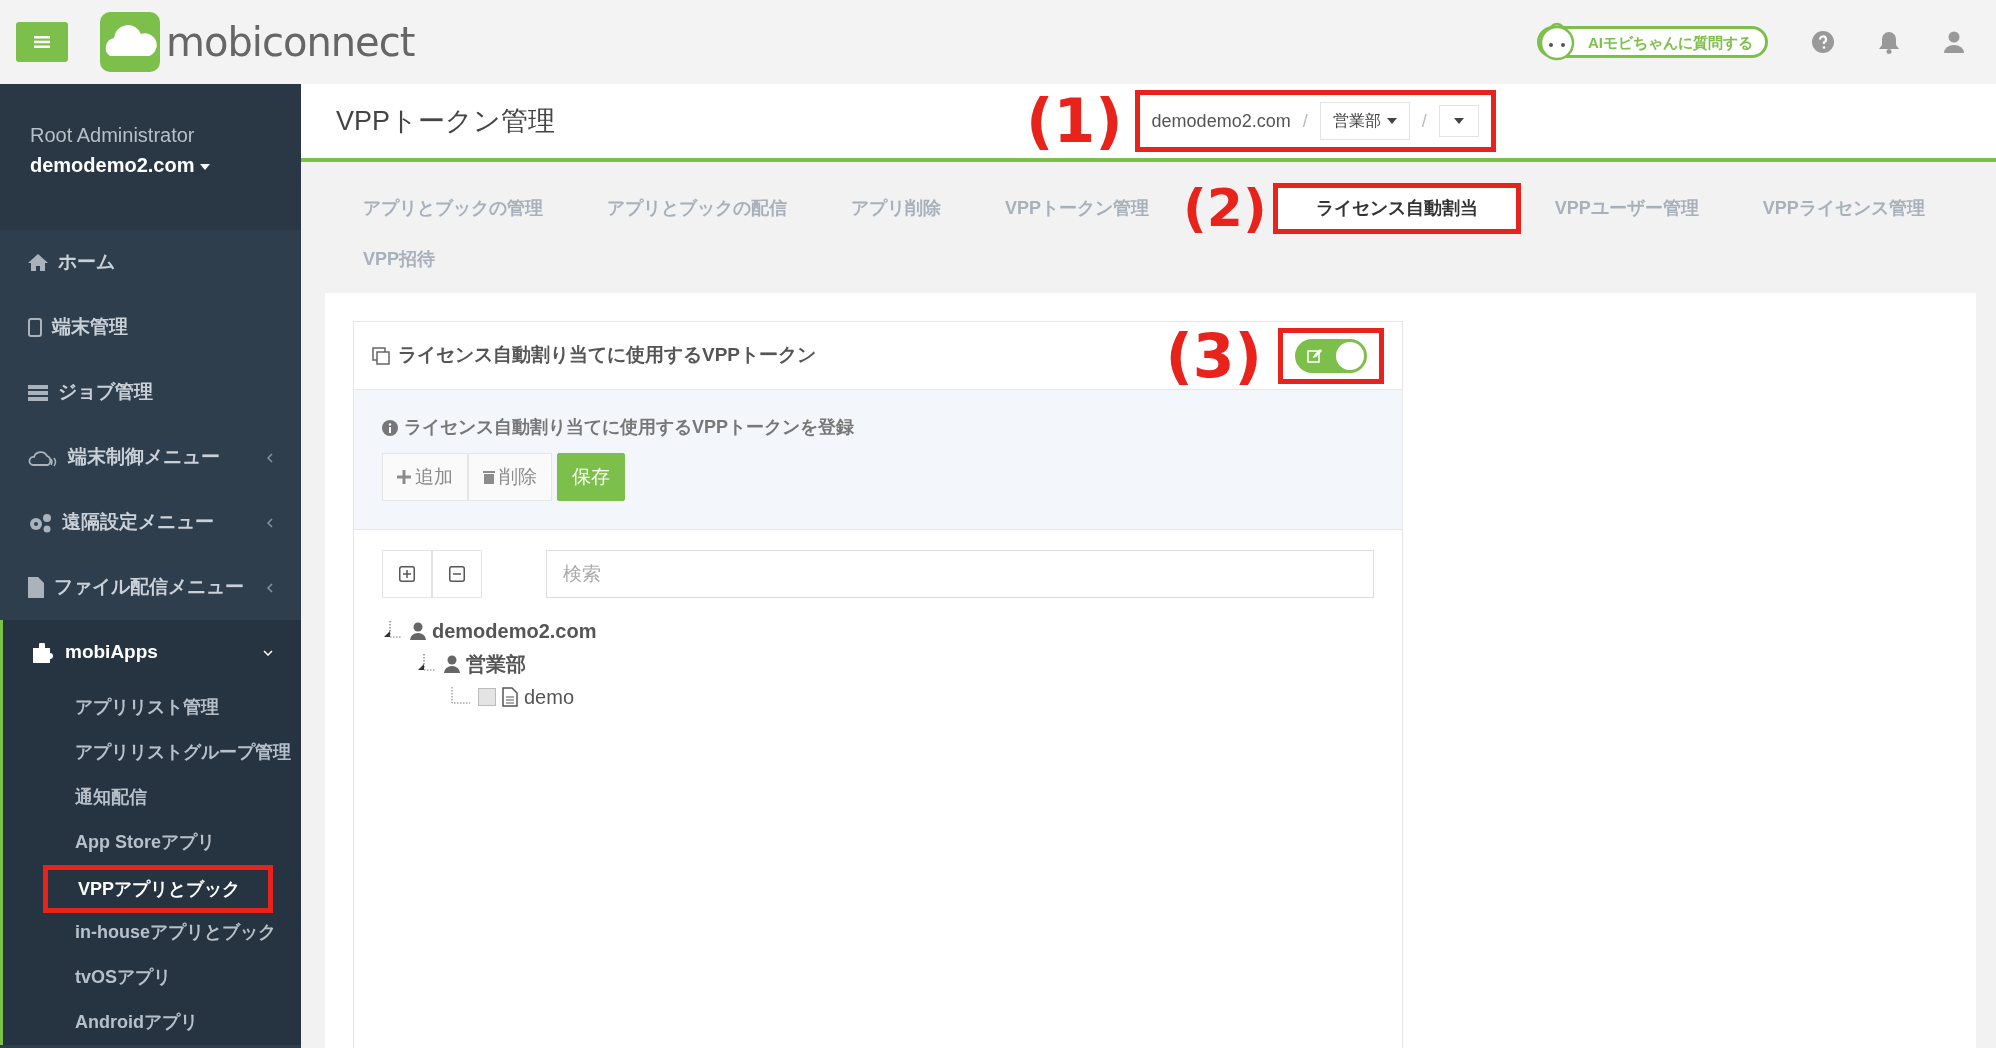 The height and width of the screenshot is (1048, 1996). Describe the element at coordinates (152, 707) in the screenshot. I see `sidebar-subitem: アプリリスト管理` at that location.